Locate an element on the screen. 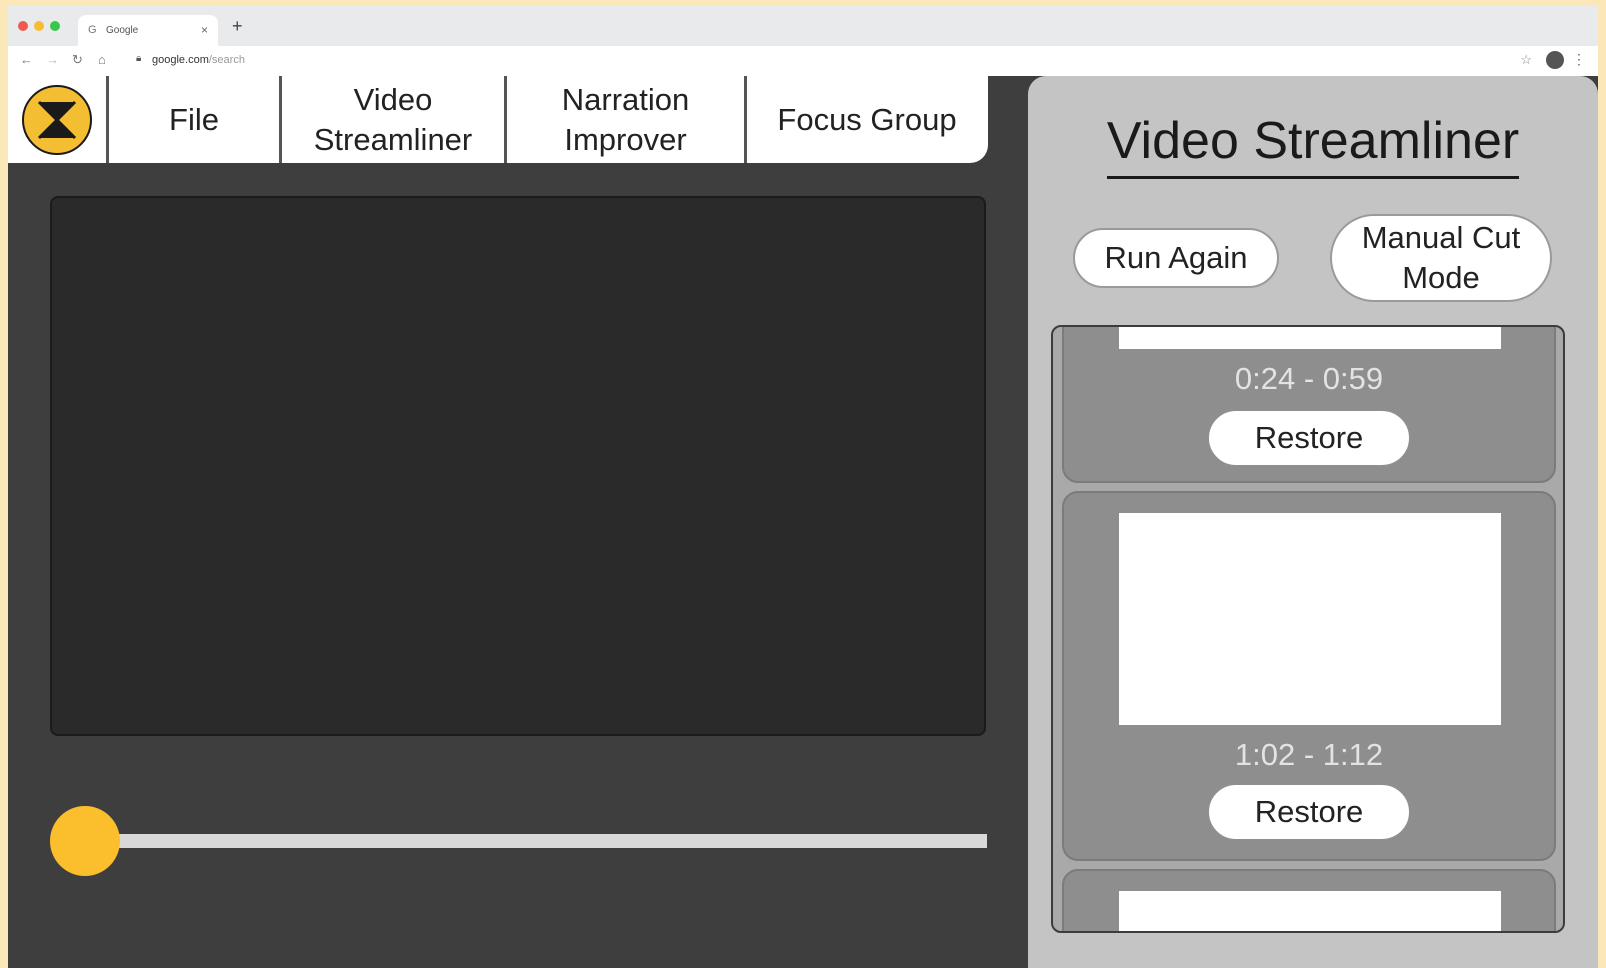 This screenshot has width=1606, height=968. browser-menu-icon: ⋮ is located at coordinates (1579, 59).